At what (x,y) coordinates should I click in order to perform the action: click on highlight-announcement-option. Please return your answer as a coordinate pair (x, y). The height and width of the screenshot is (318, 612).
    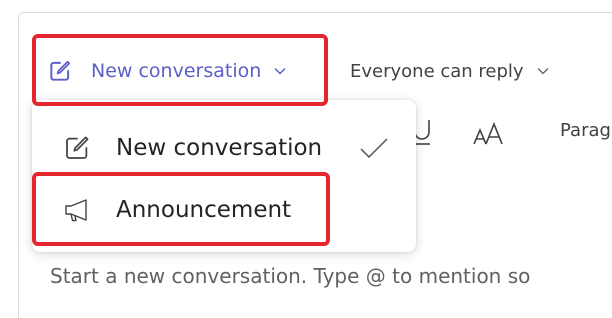
    Looking at the image, I should click on (181, 209).